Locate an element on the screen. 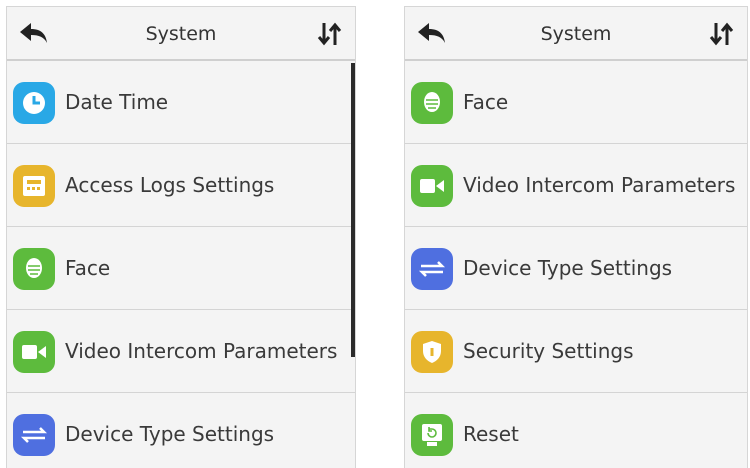 Image resolution: width=750 pixels, height=468 pixels. list-item-access-logs-settings: Access Logs Settings is located at coordinates (181, 185).